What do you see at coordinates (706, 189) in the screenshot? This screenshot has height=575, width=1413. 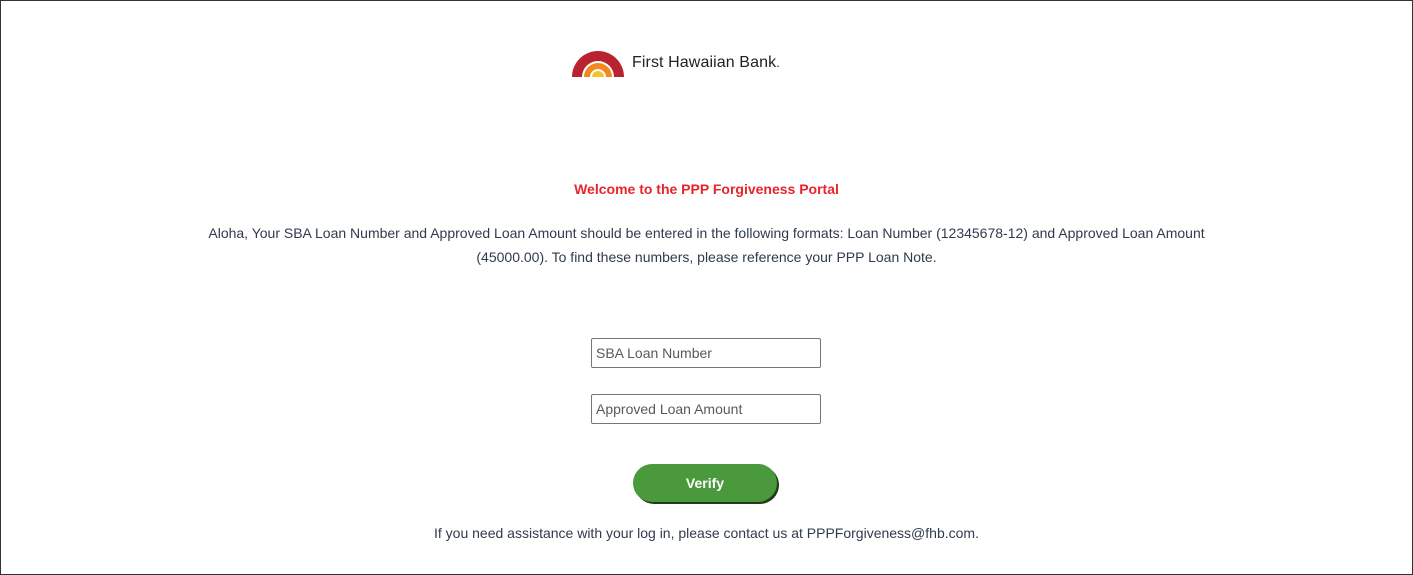 I see `welcome-title: Welcome to the PPP Forgiveness Portal` at bounding box center [706, 189].